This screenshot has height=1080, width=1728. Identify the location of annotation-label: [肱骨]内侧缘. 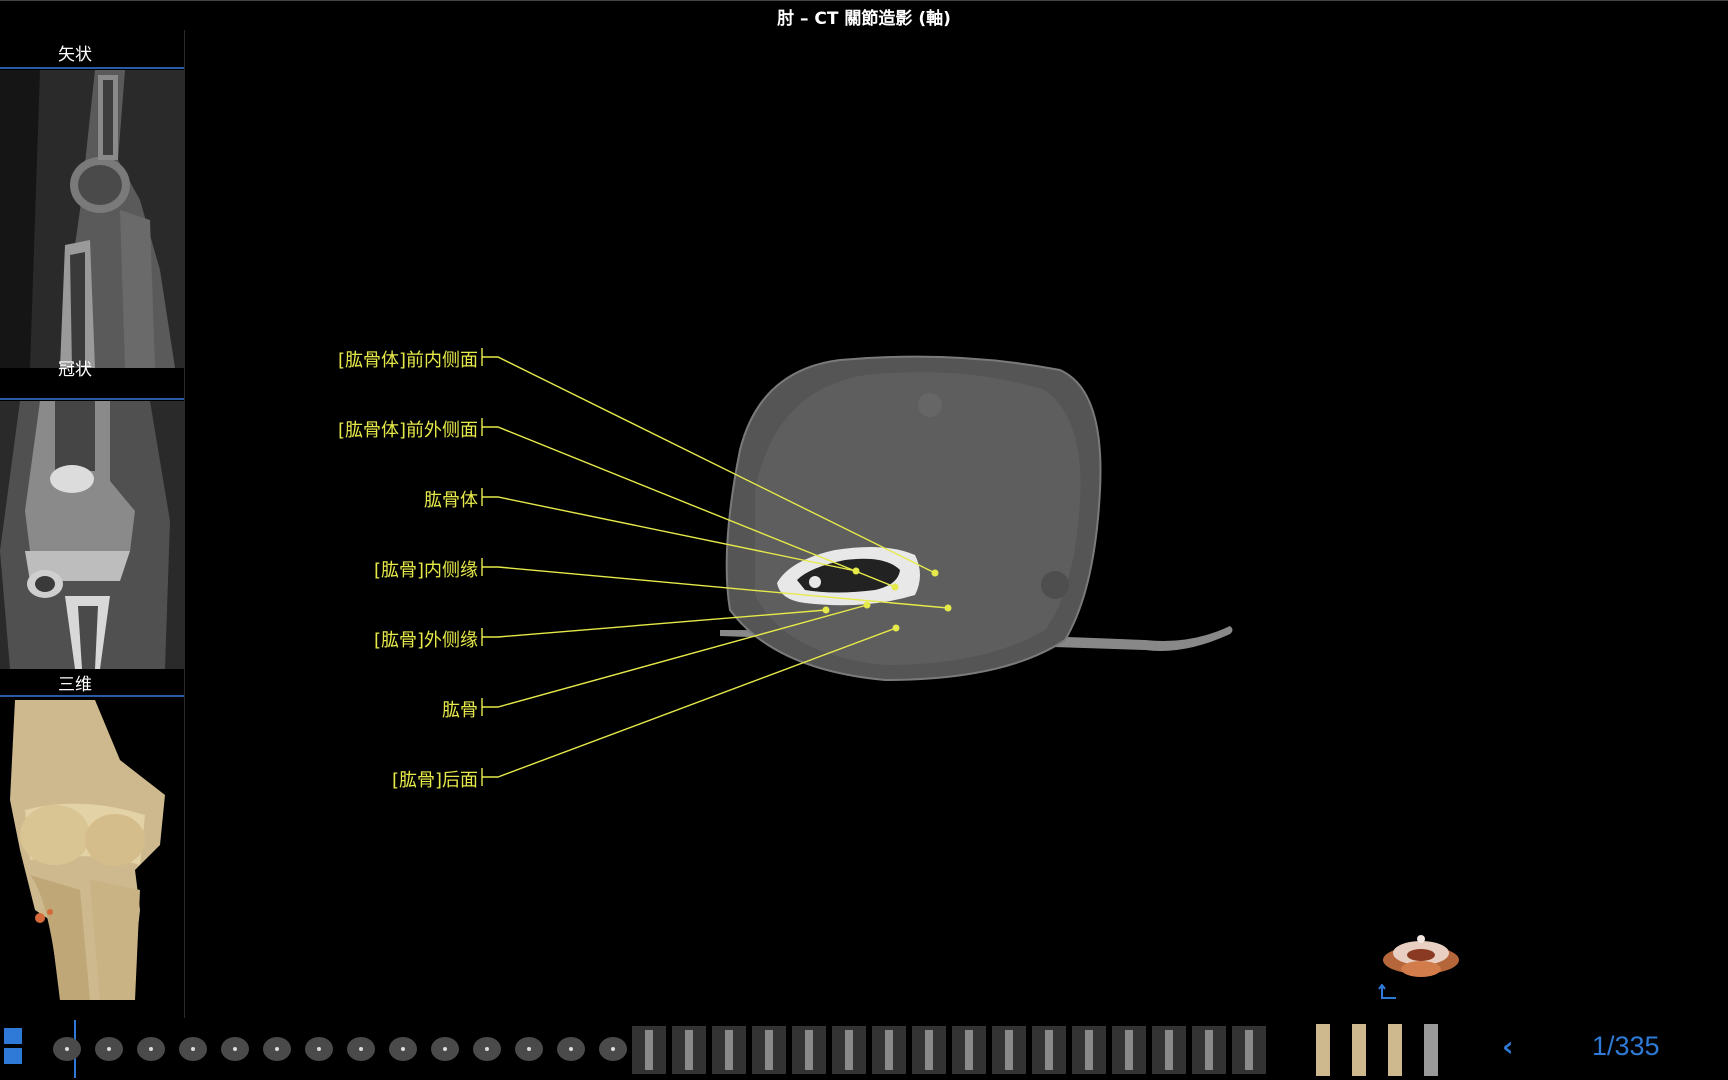
(426, 569).